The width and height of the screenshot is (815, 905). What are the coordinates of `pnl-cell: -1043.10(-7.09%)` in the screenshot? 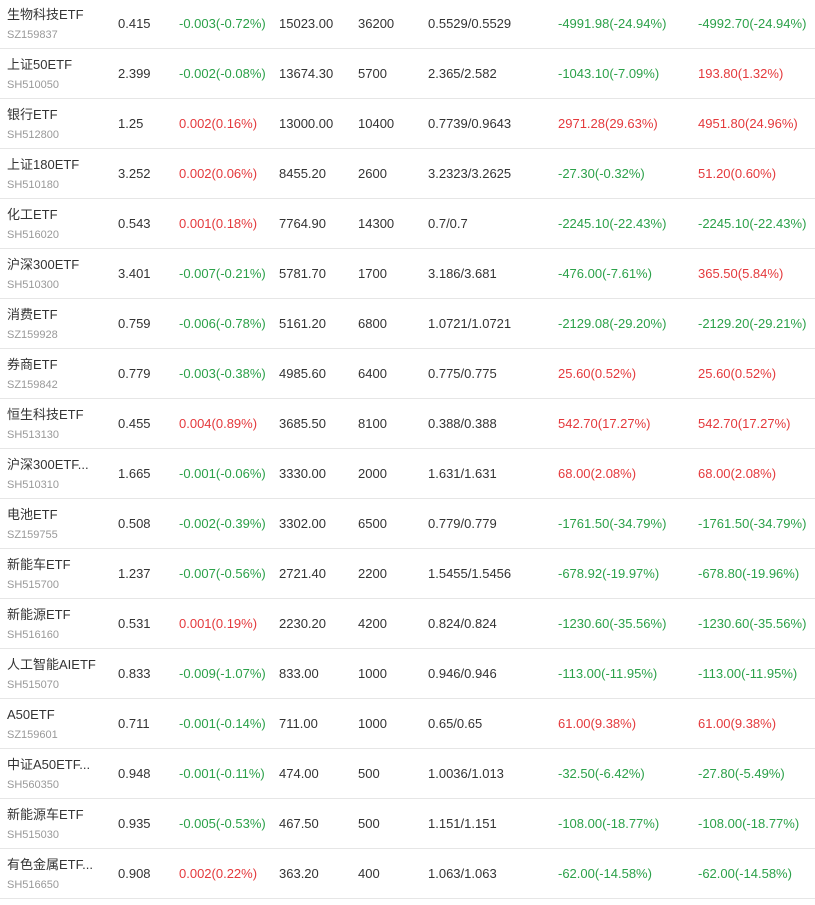 It's located at (609, 73).